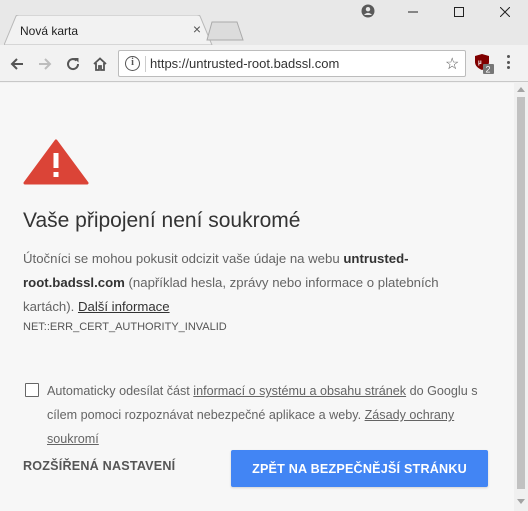 The width and height of the screenshot is (528, 511). What do you see at coordinates (32, 390) in the screenshot?
I see `optin-checkbox` at bounding box center [32, 390].